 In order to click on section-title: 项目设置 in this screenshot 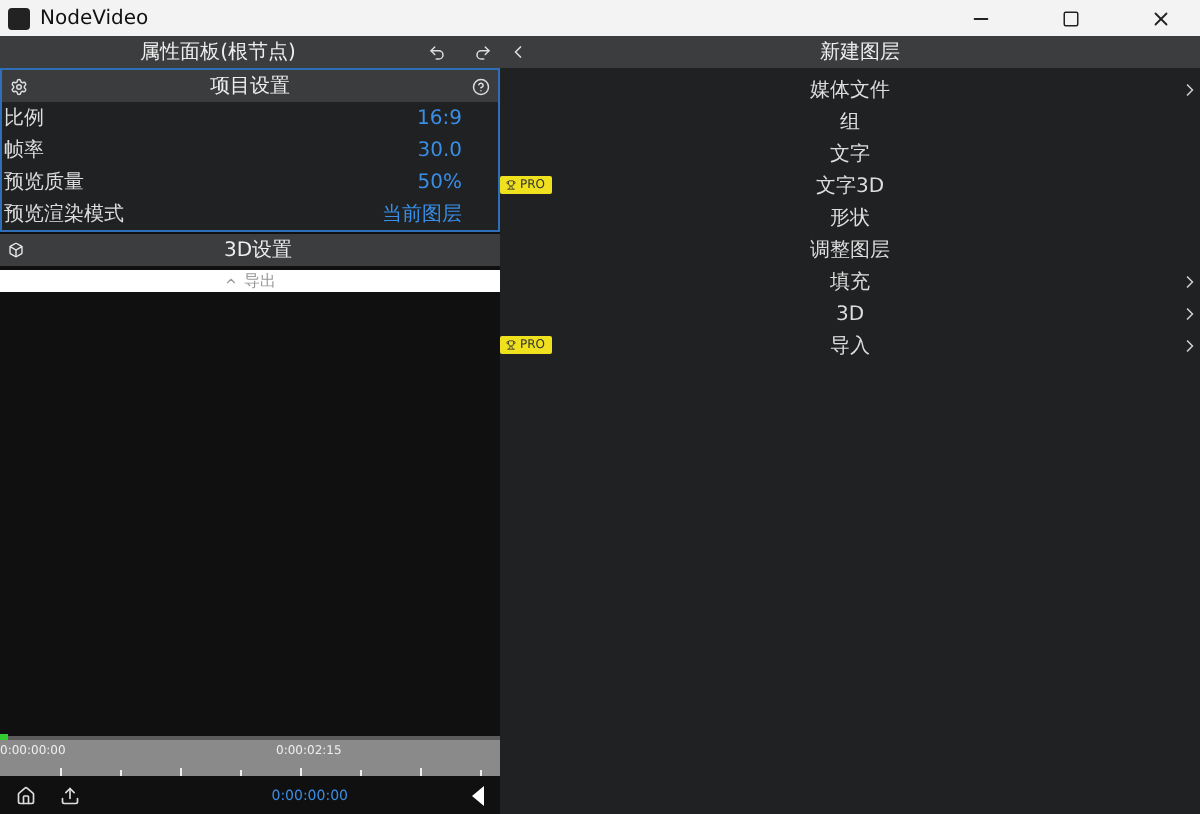, I will do `click(250, 86)`.